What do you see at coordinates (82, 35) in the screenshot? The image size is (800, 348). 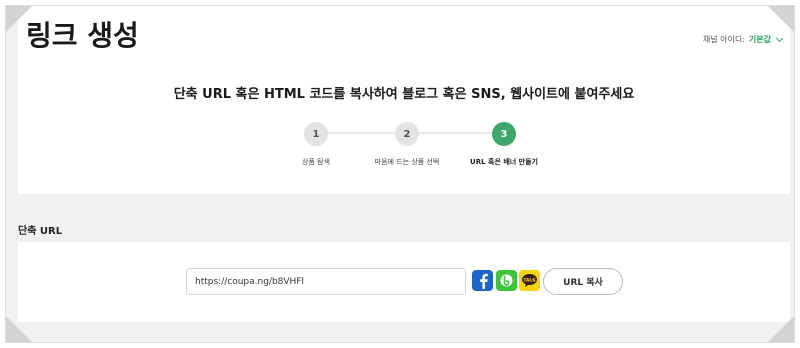 I see `page-title: 링크 생성` at bounding box center [82, 35].